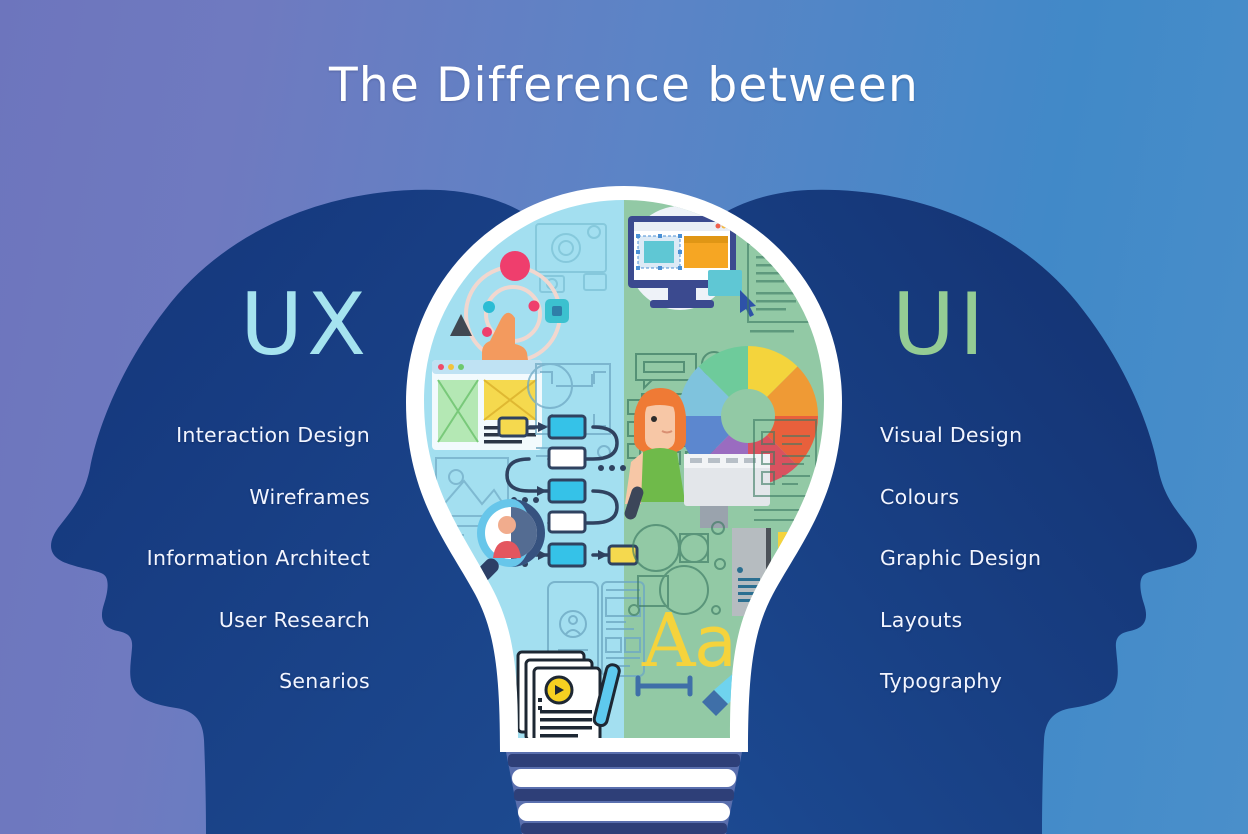  What do you see at coordinates (294, 619) in the screenshot?
I see `list-item: User Research` at bounding box center [294, 619].